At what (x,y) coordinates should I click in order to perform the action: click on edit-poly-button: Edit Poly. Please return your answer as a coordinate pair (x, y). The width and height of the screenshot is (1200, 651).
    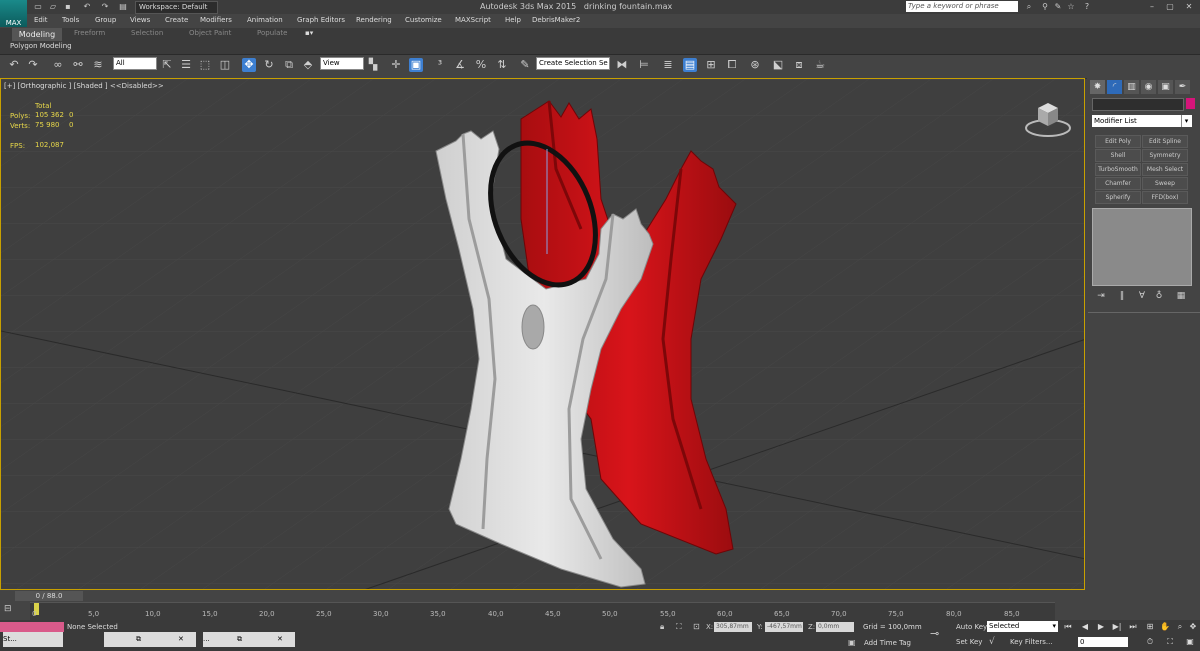
    Looking at the image, I should click on (1118, 141).